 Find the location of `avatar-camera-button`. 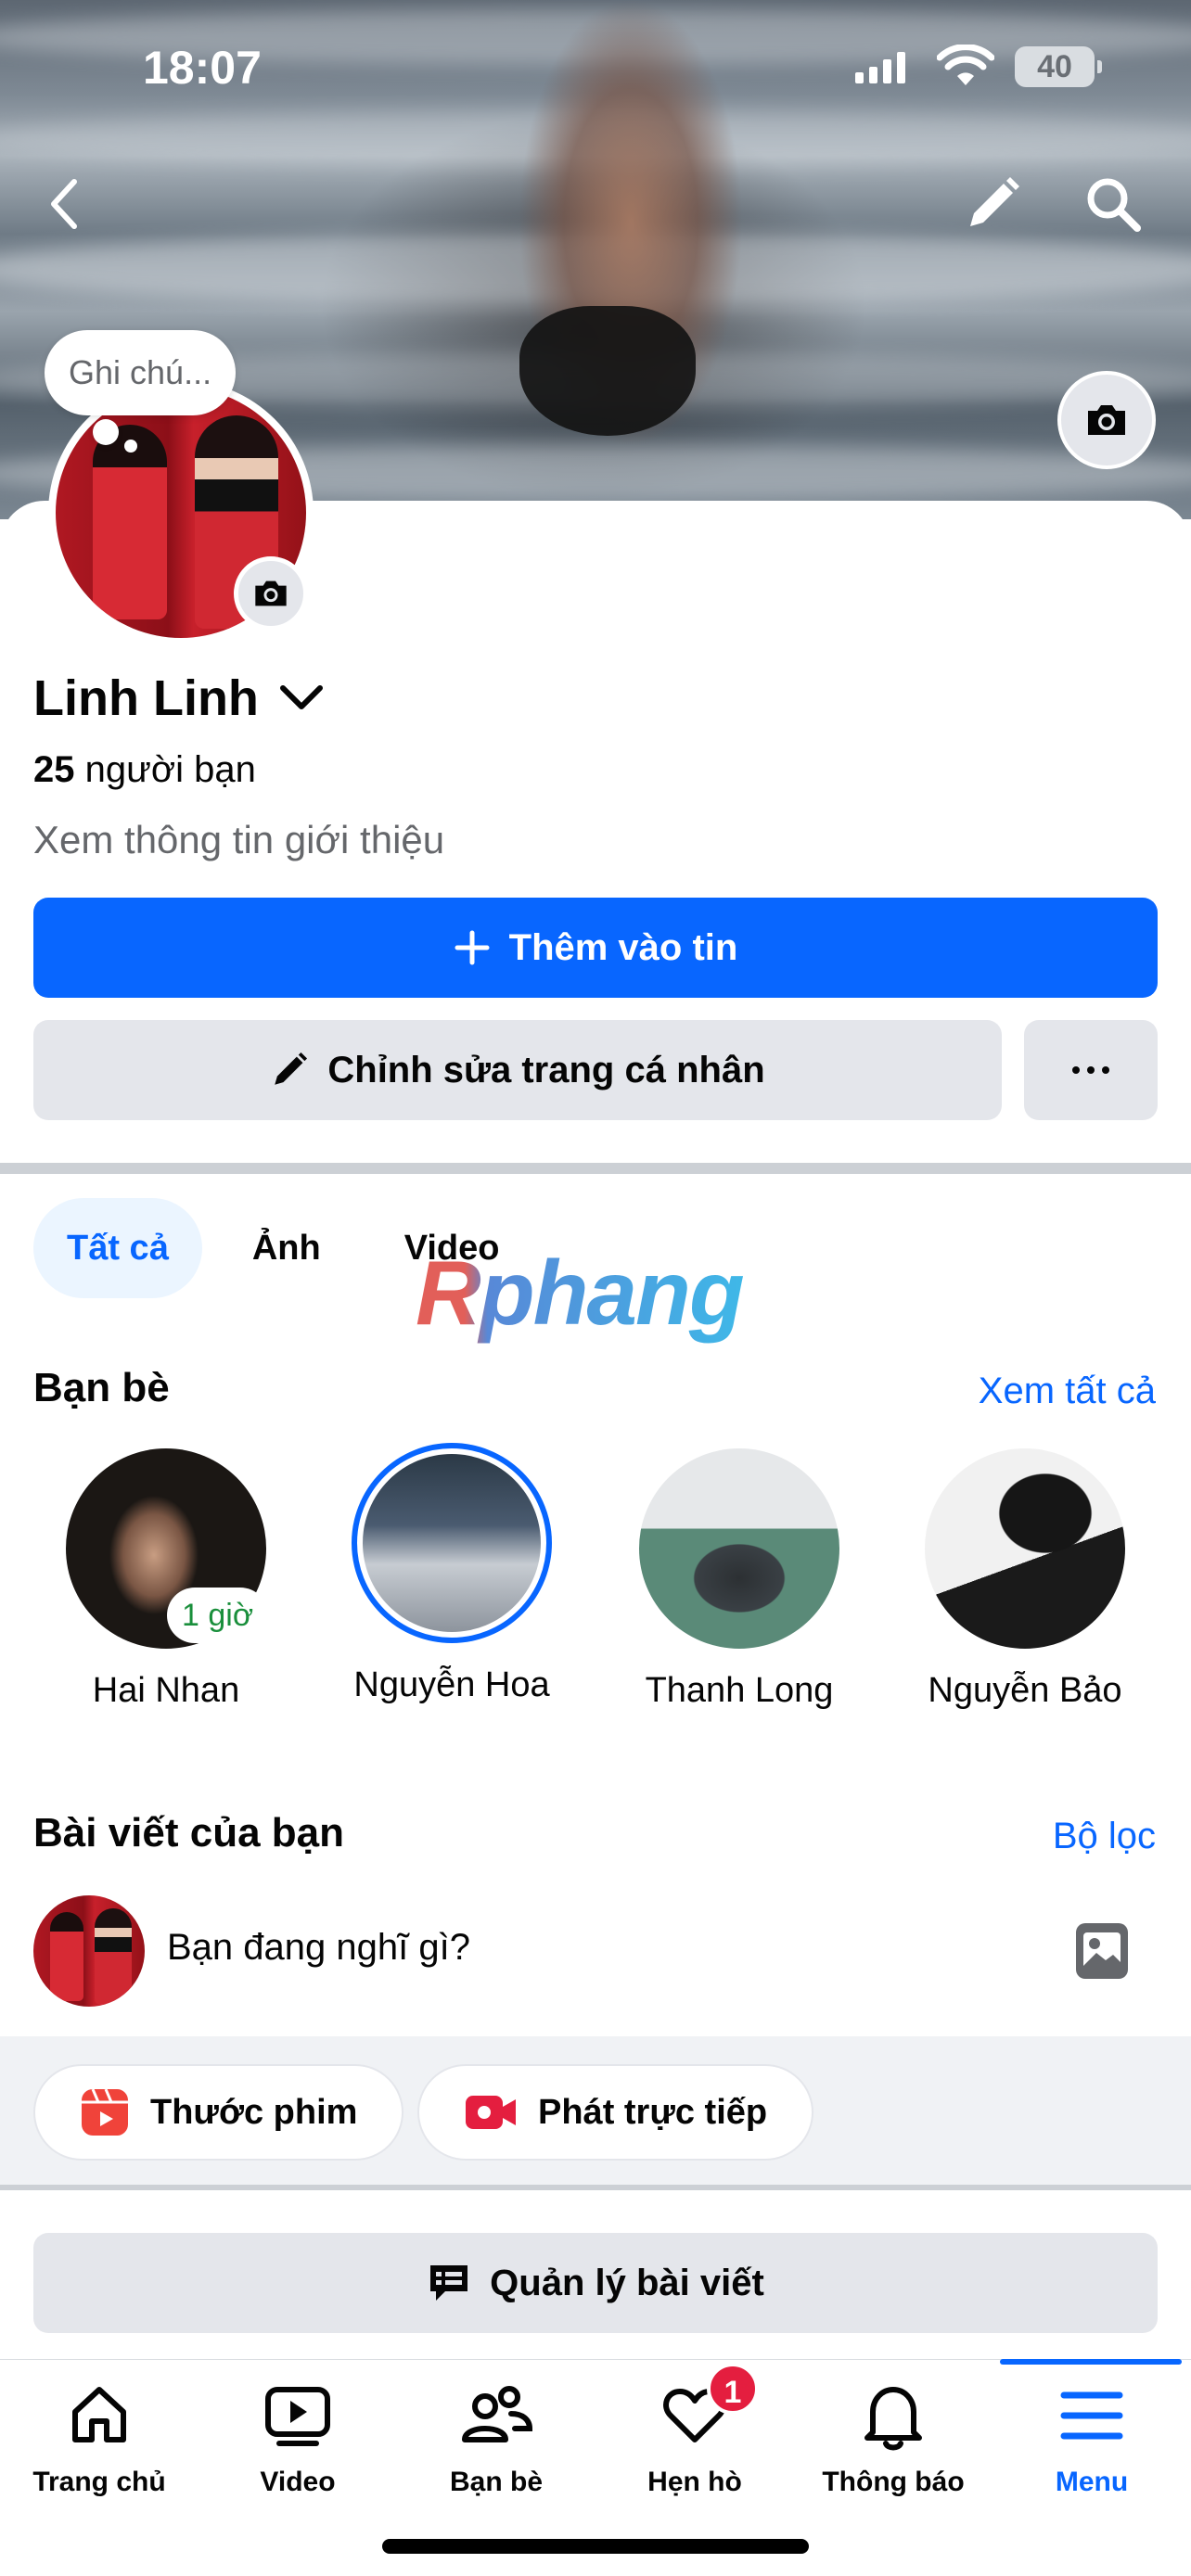

avatar-camera-button is located at coordinates (271, 593).